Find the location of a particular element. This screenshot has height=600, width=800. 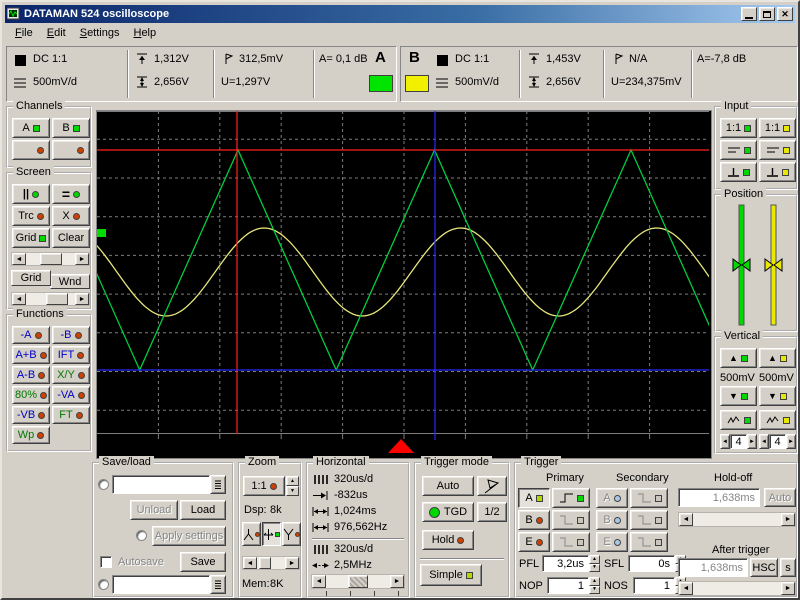

vertical-a-down-button: ▼ is located at coordinates (738, 396).